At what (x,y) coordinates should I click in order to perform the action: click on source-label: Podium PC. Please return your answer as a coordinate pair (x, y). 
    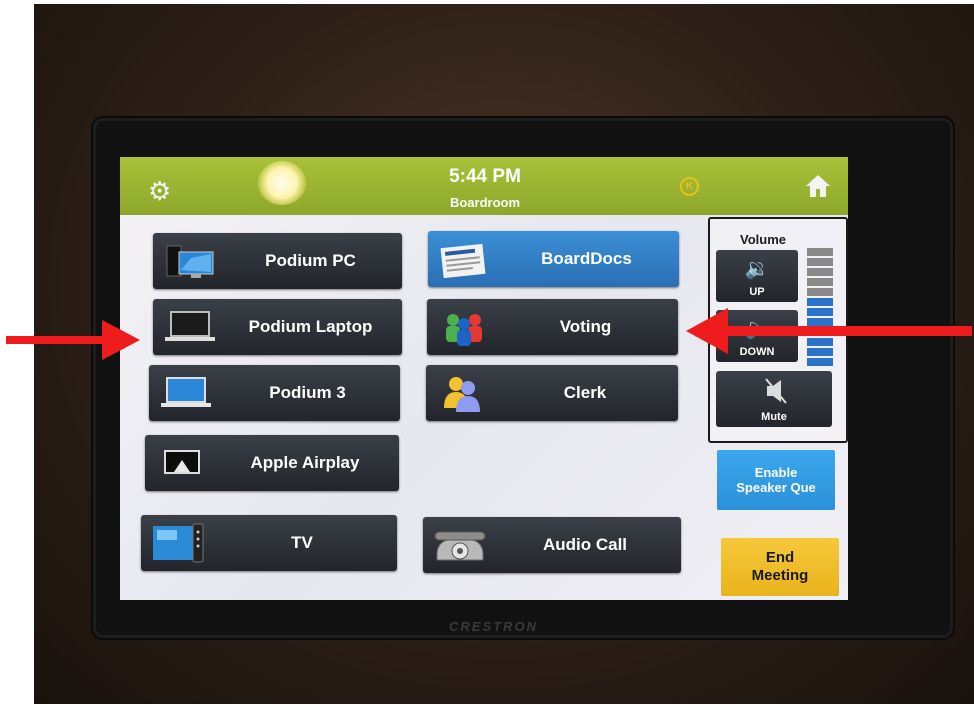
    Looking at the image, I should click on (310, 260).